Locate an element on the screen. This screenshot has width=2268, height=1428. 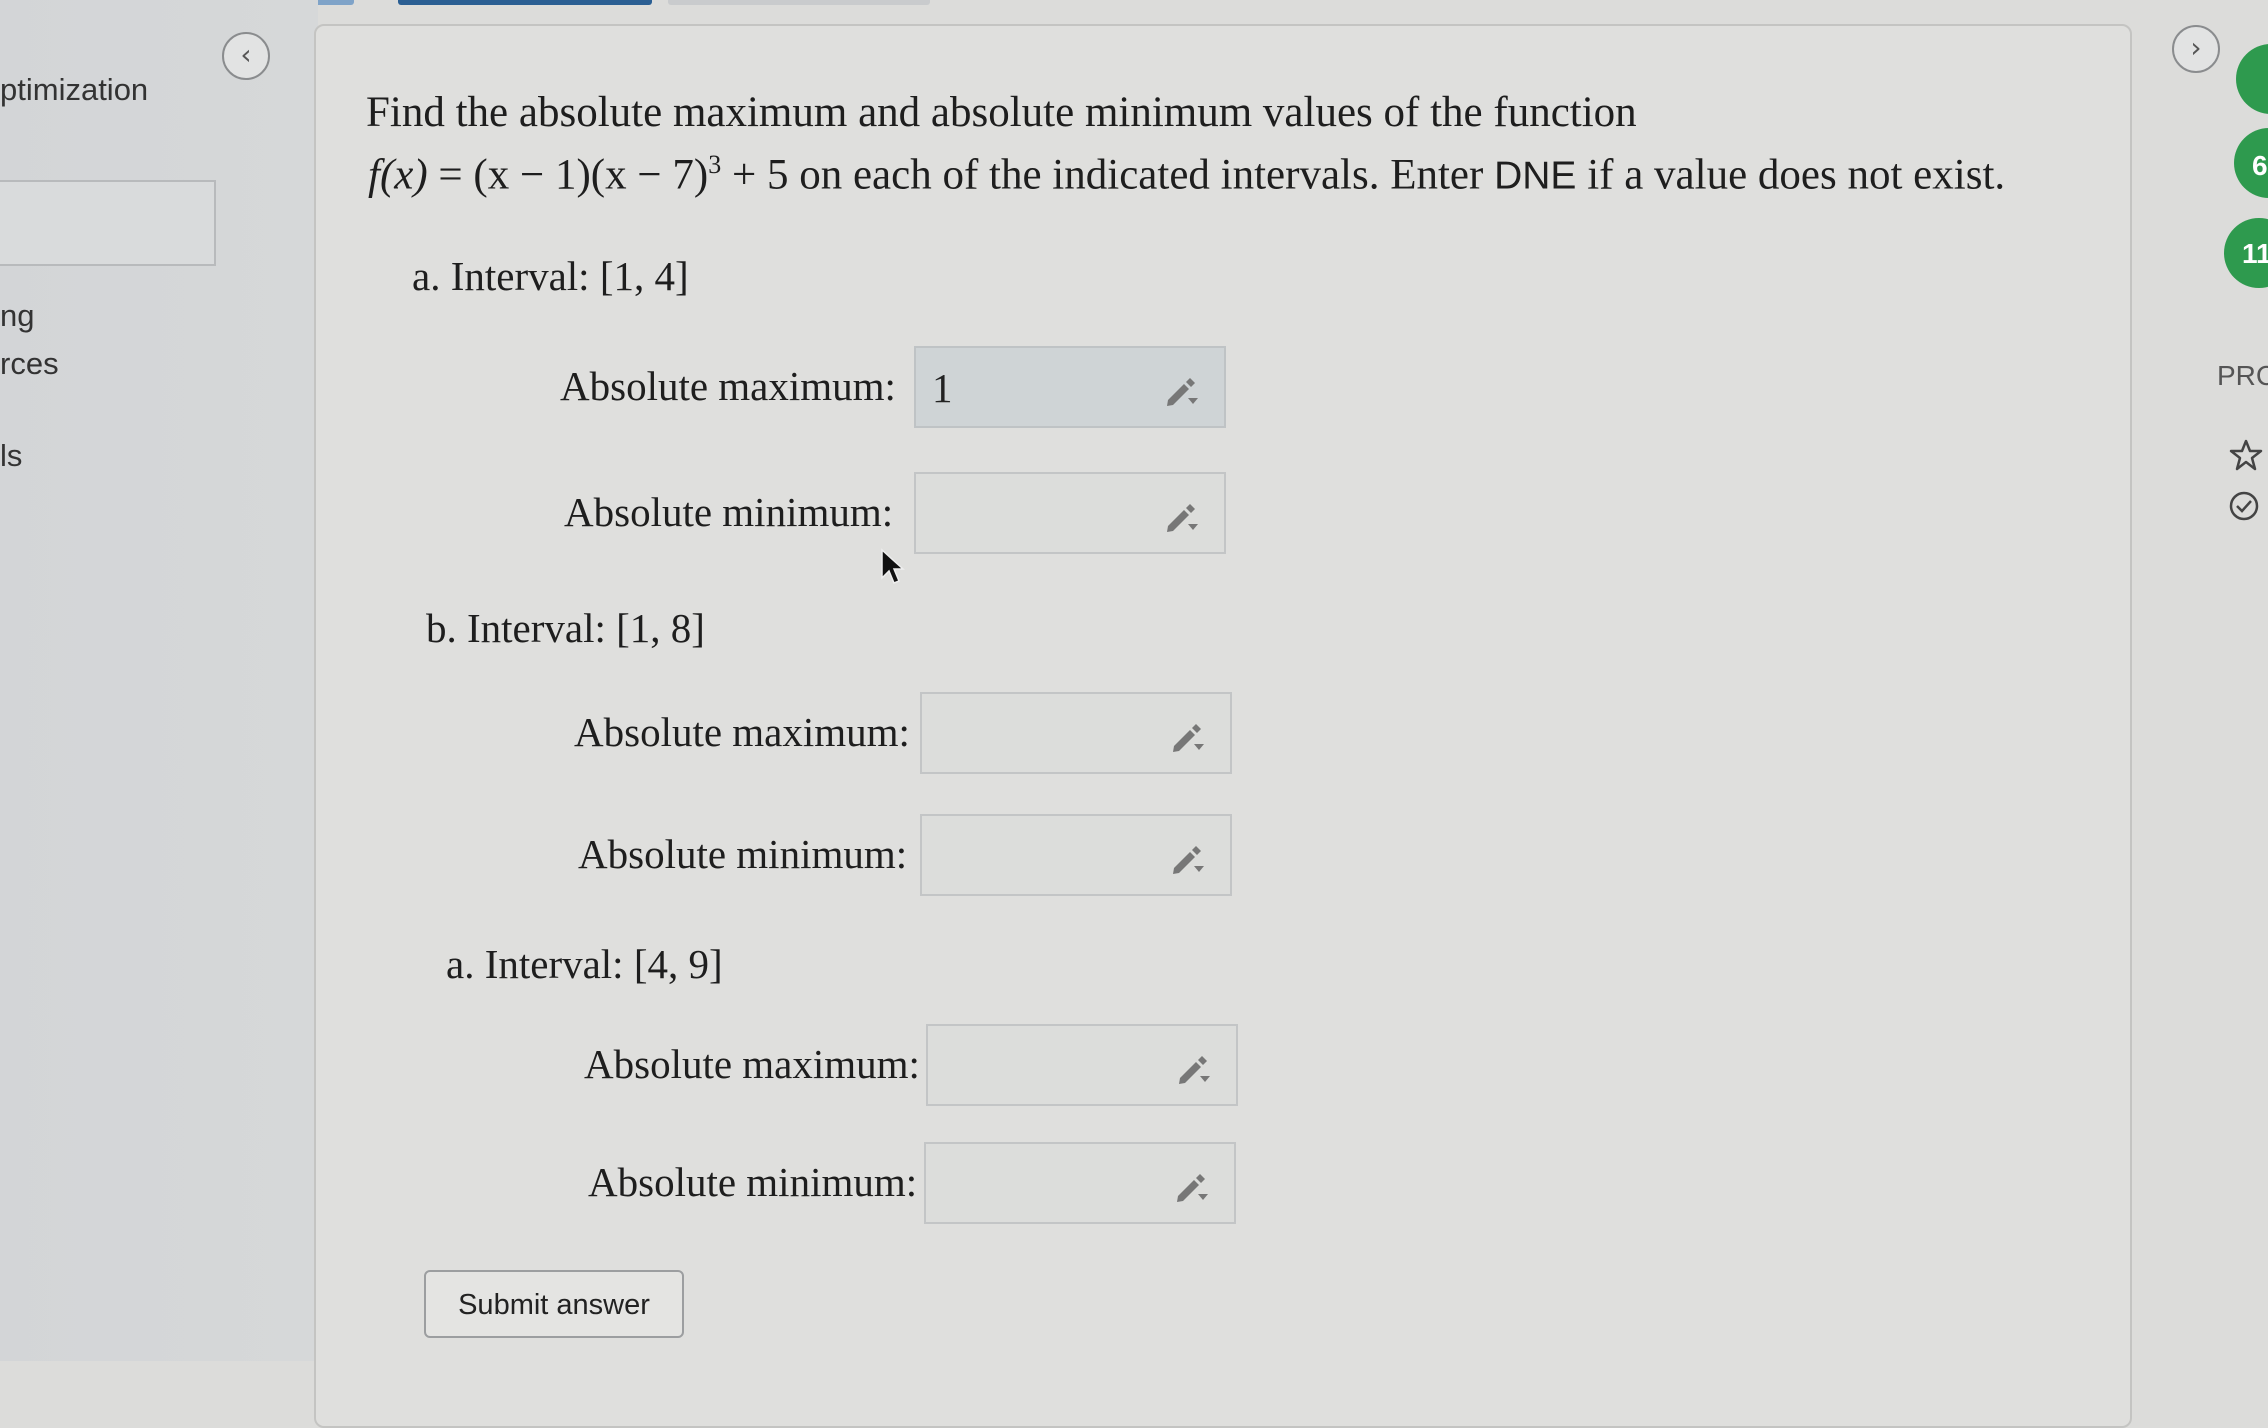
function-exponent: 3 is located at coordinates (715, 164).